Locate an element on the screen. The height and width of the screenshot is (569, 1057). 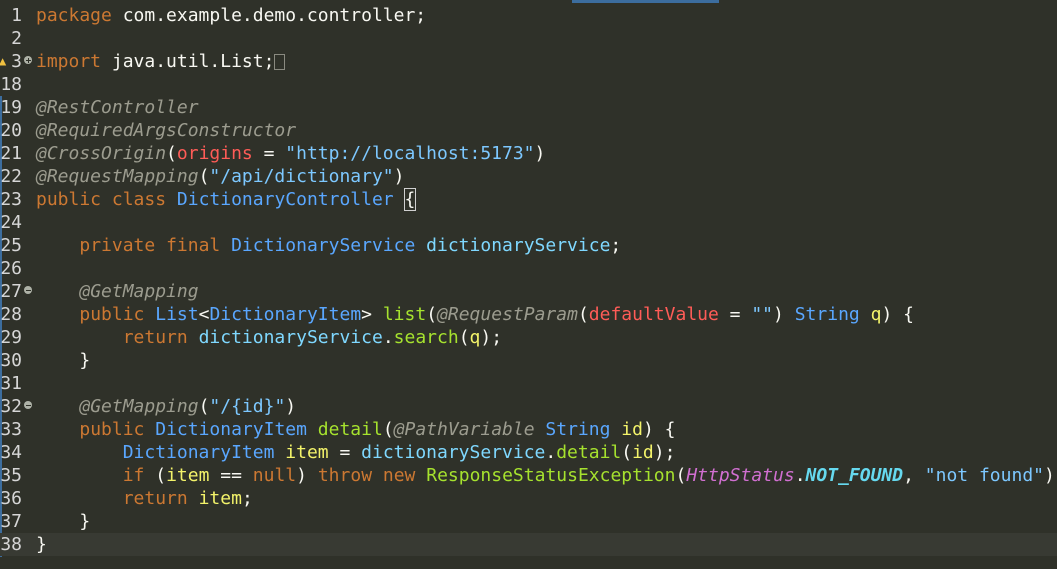
code-token: DictionaryController is located at coordinates (285, 199).